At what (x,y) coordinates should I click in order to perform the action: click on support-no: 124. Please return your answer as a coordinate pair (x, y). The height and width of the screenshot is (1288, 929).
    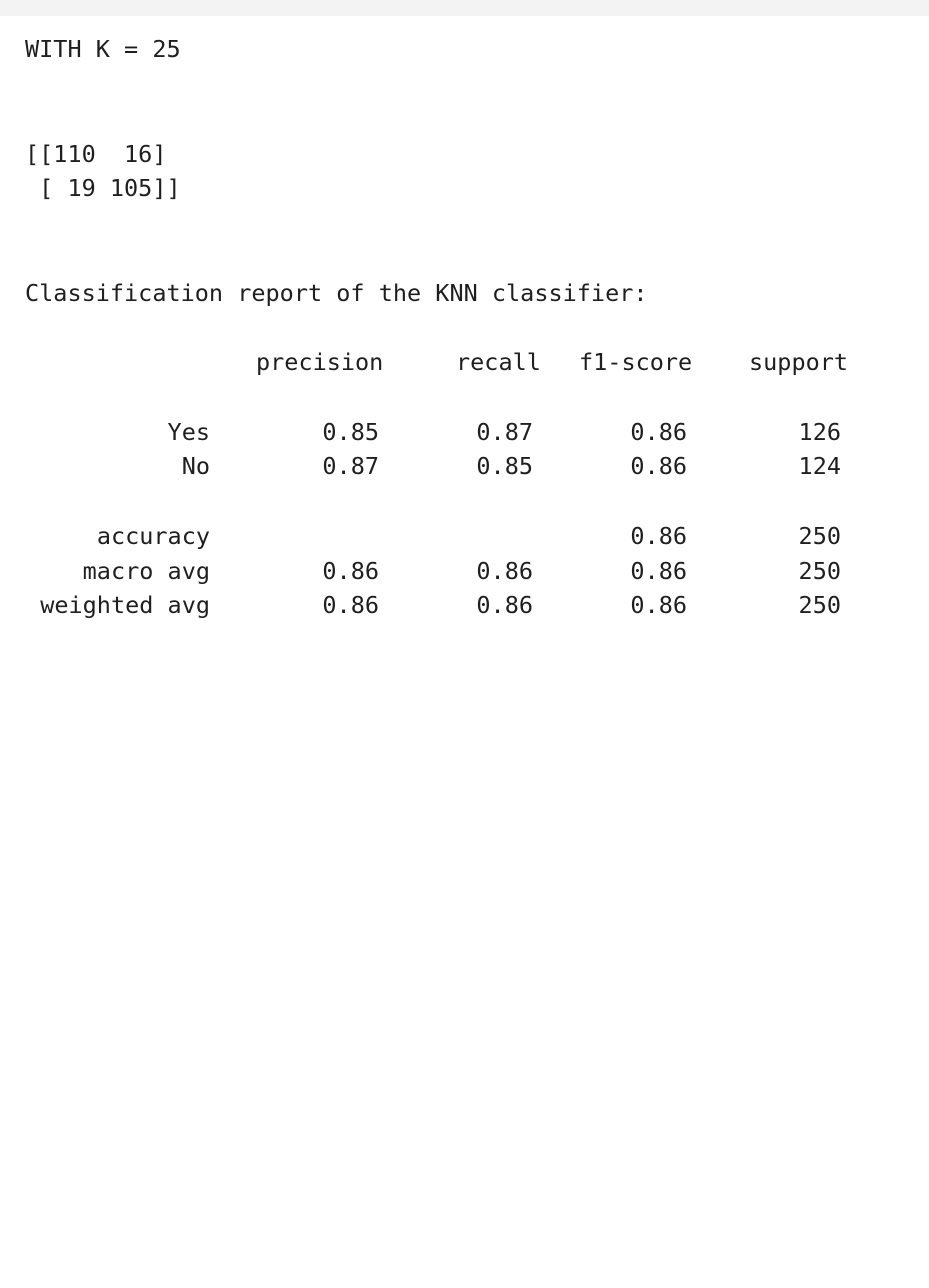
    Looking at the image, I should click on (819, 466).